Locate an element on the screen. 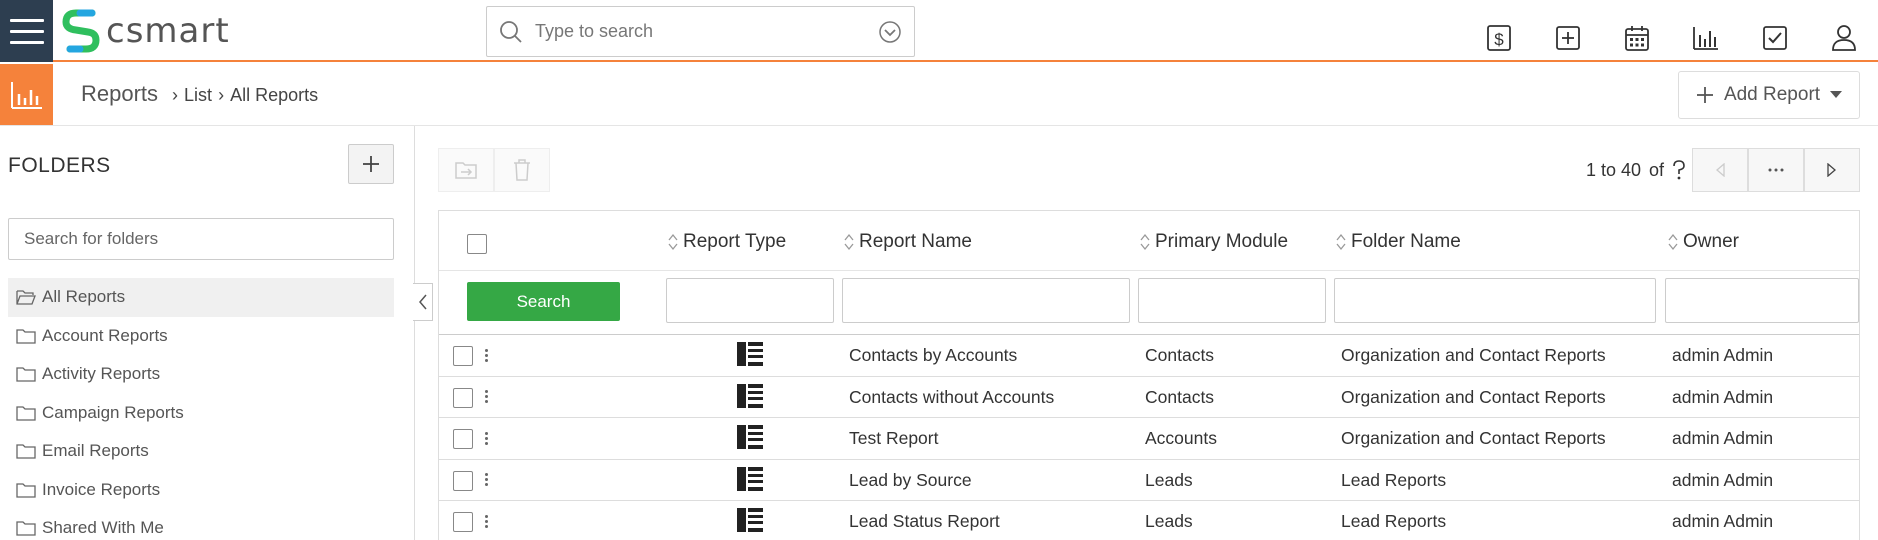  folder-item-activity-reports: Activity Reports is located at coordinates (201, 374).